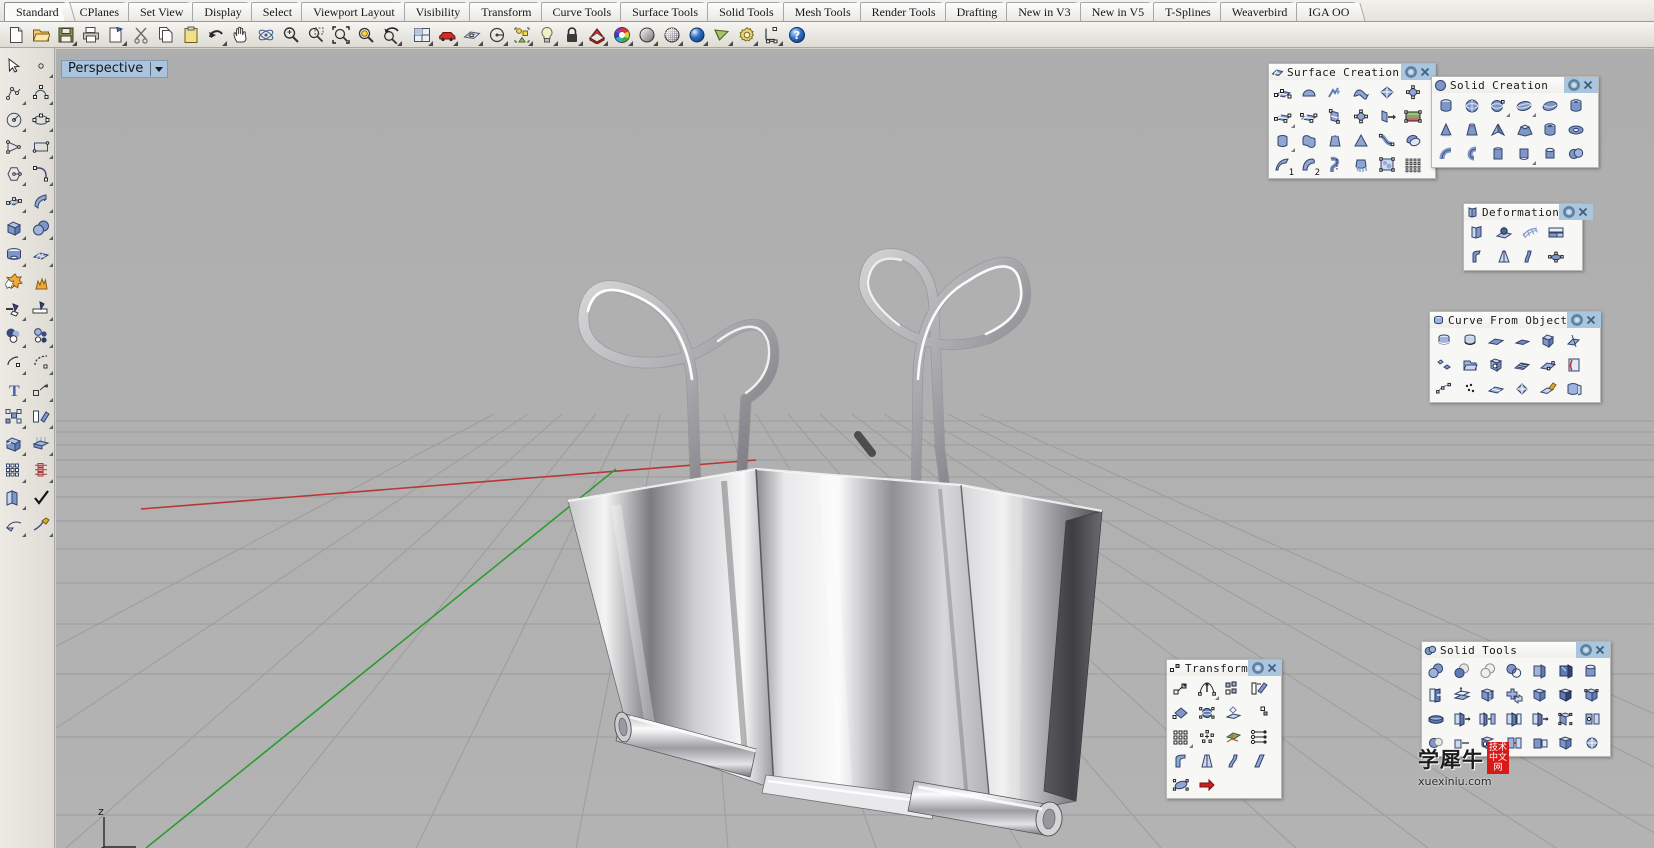 This screenshot has height=848, width=1654. Describe the element at coordinates (1446, 130) in the screenshot. I see `cone-icon` at that location.